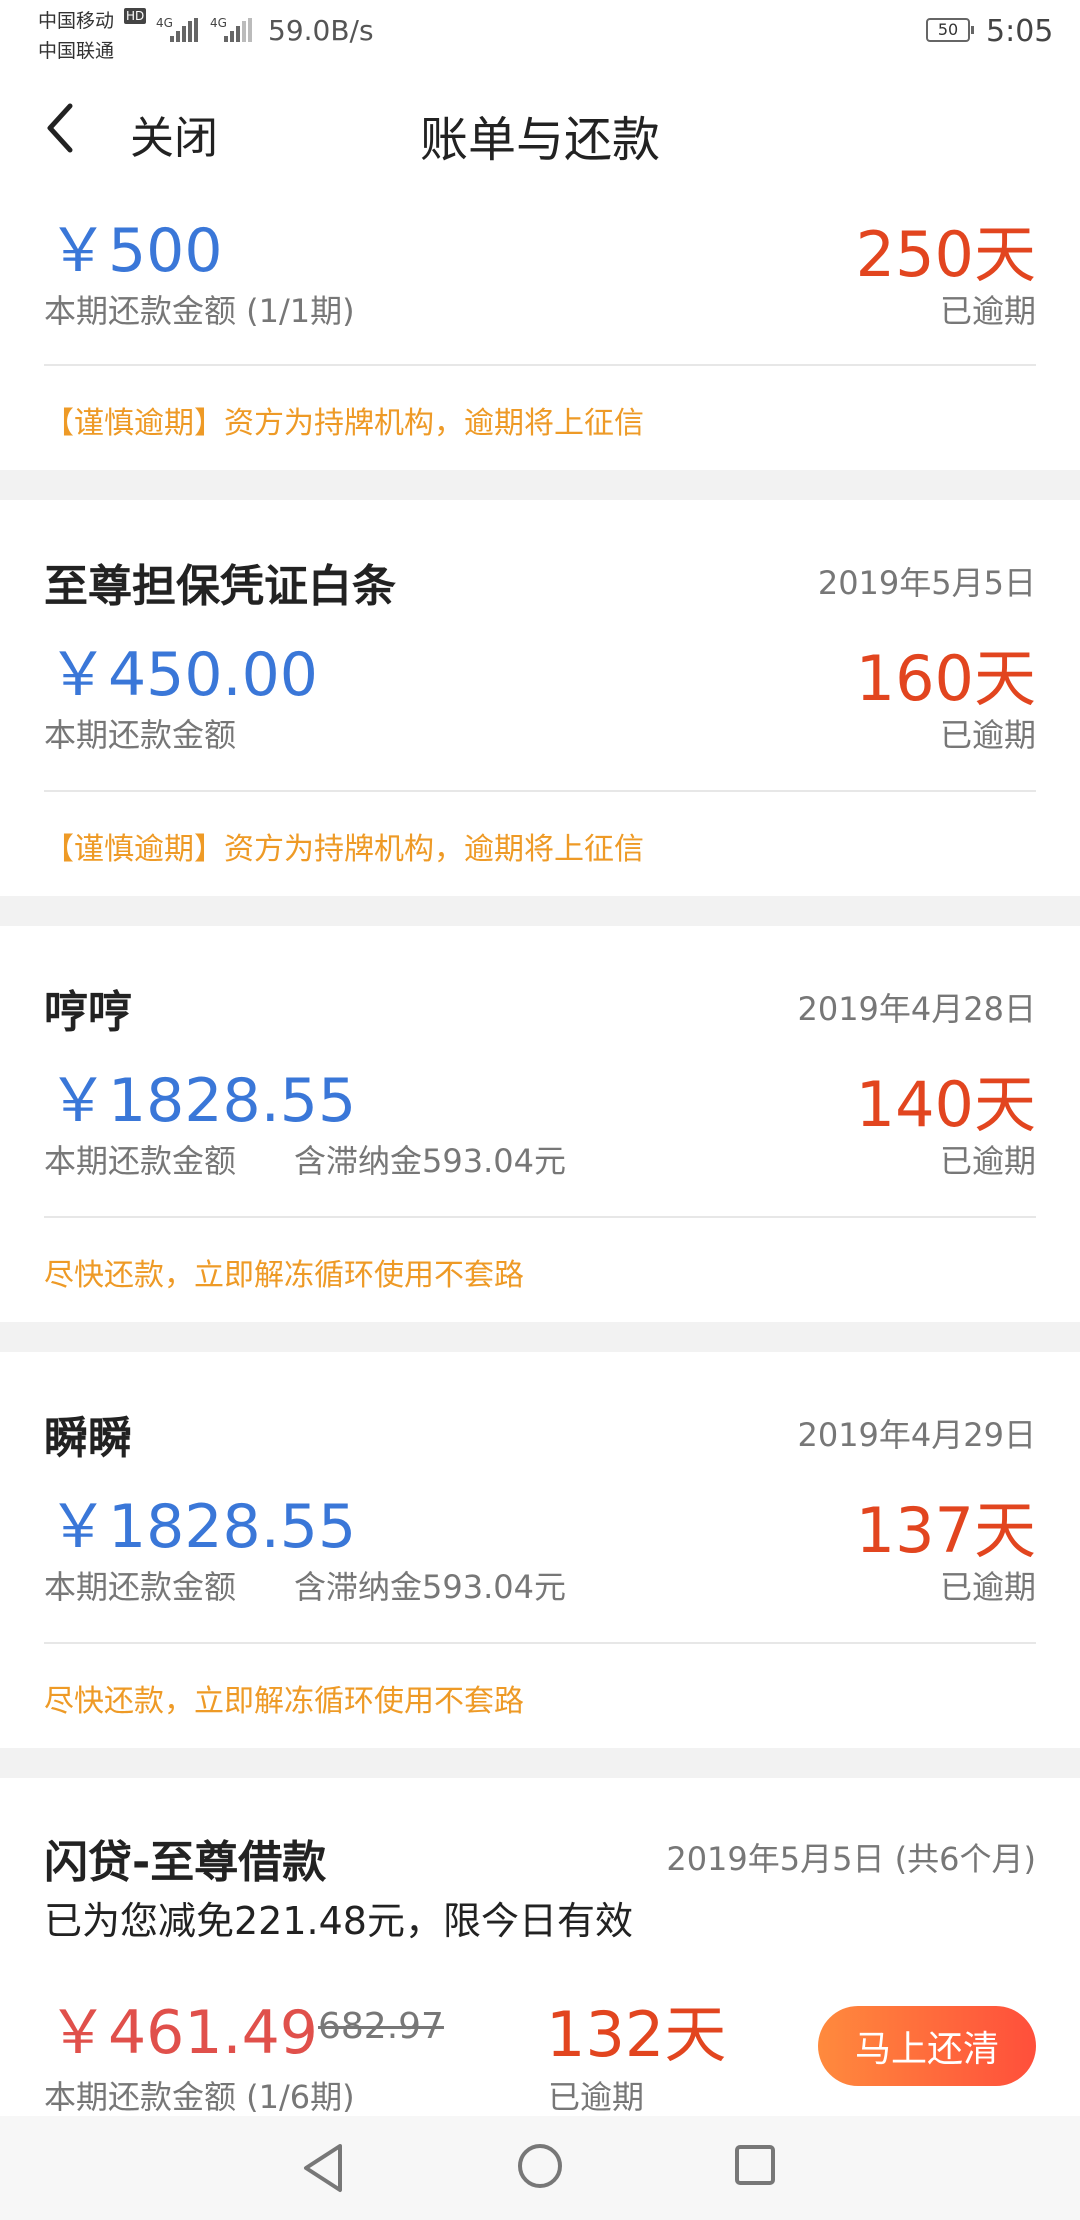  Describe the element at coordinates (199, 311) in the screenshot. I see `bill-sub-label: 本期还款金额 (1/1期)` at that location.